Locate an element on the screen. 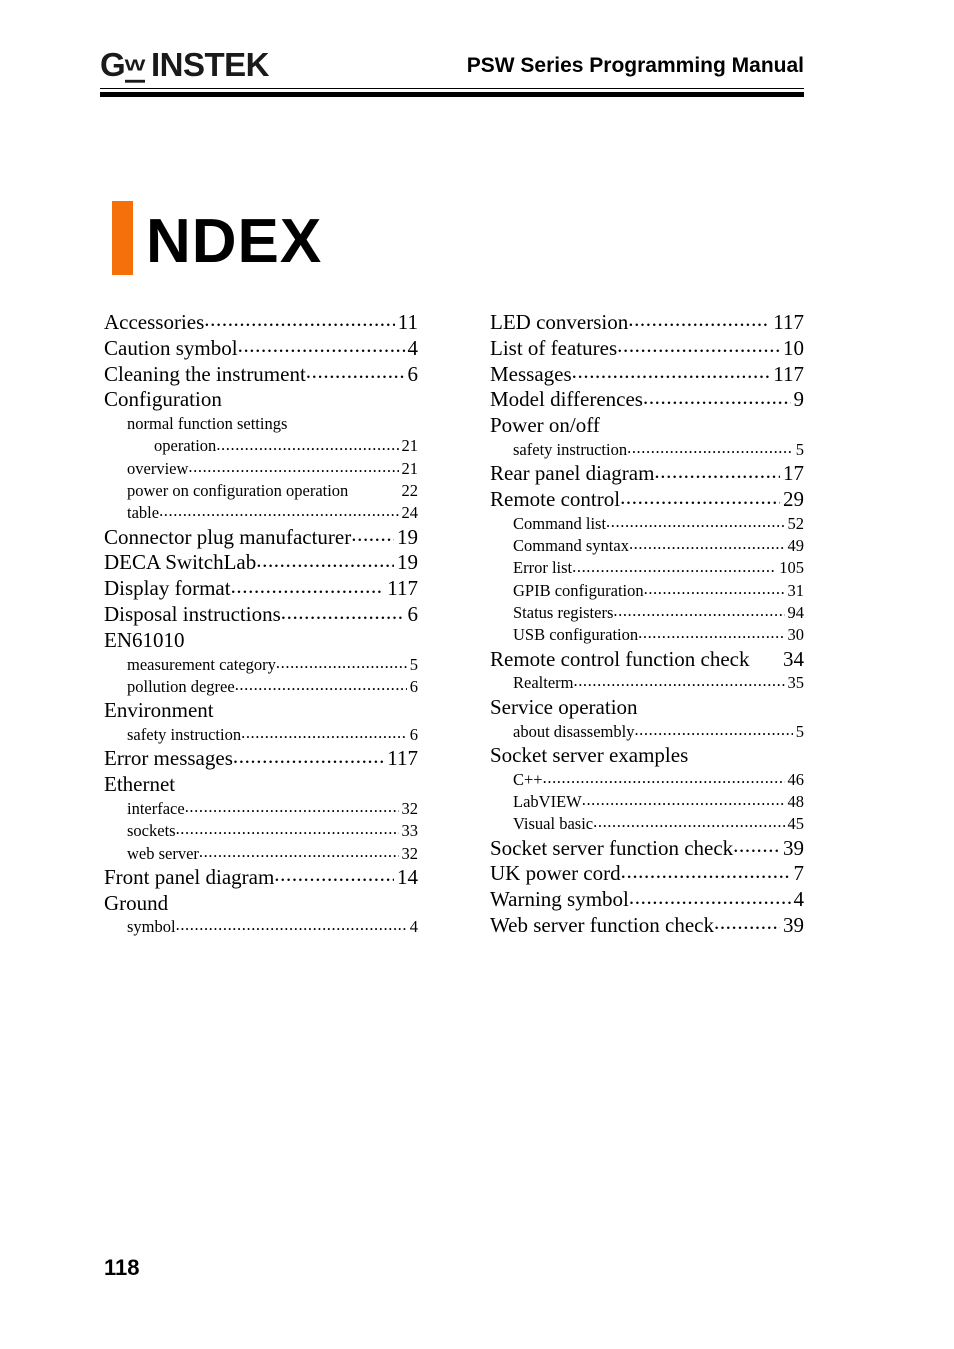 The width and height of the screenshot is (954, 1349). index-entry: Environment is located at coordinates (261, 711).